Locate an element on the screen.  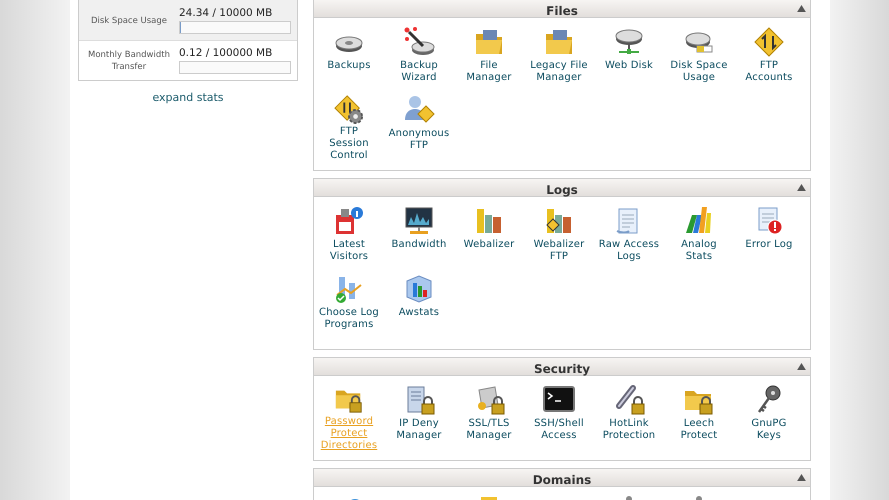
stat-label: Monthly Bandwidth Transfer is located at coordinates (129, 60).